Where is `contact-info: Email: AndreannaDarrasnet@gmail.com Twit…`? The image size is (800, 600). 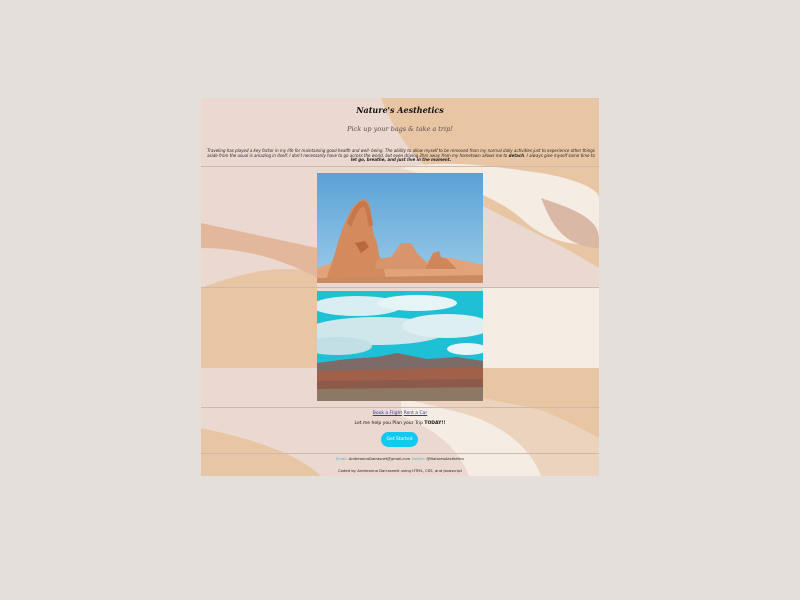
contact-info: Email: AndreannaDarrasnet@gmail.com Twit… is located at coordinates (400, 459).